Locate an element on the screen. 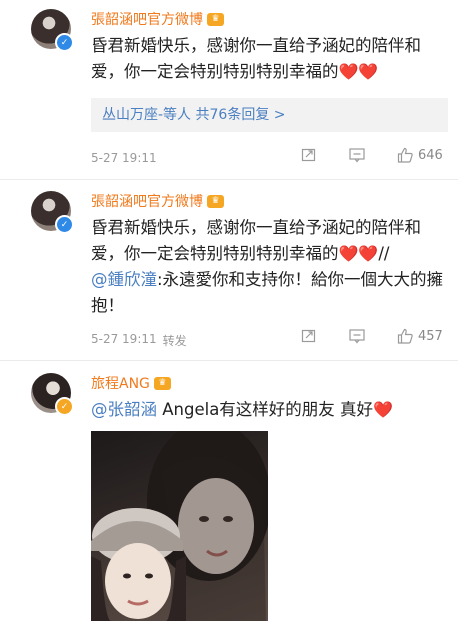  attached-photo is located at coordinates (179, 526).